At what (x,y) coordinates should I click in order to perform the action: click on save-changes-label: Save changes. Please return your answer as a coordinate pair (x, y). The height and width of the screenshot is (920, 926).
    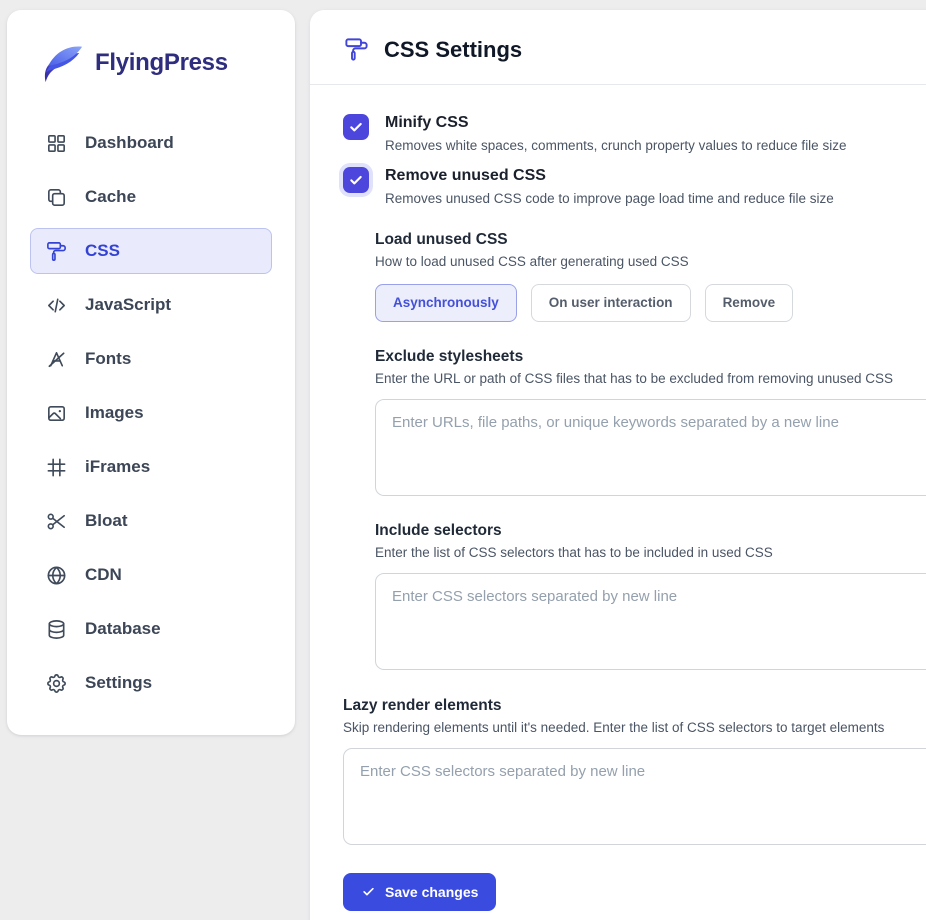
    Looking at the image, I should click on (432, 891).